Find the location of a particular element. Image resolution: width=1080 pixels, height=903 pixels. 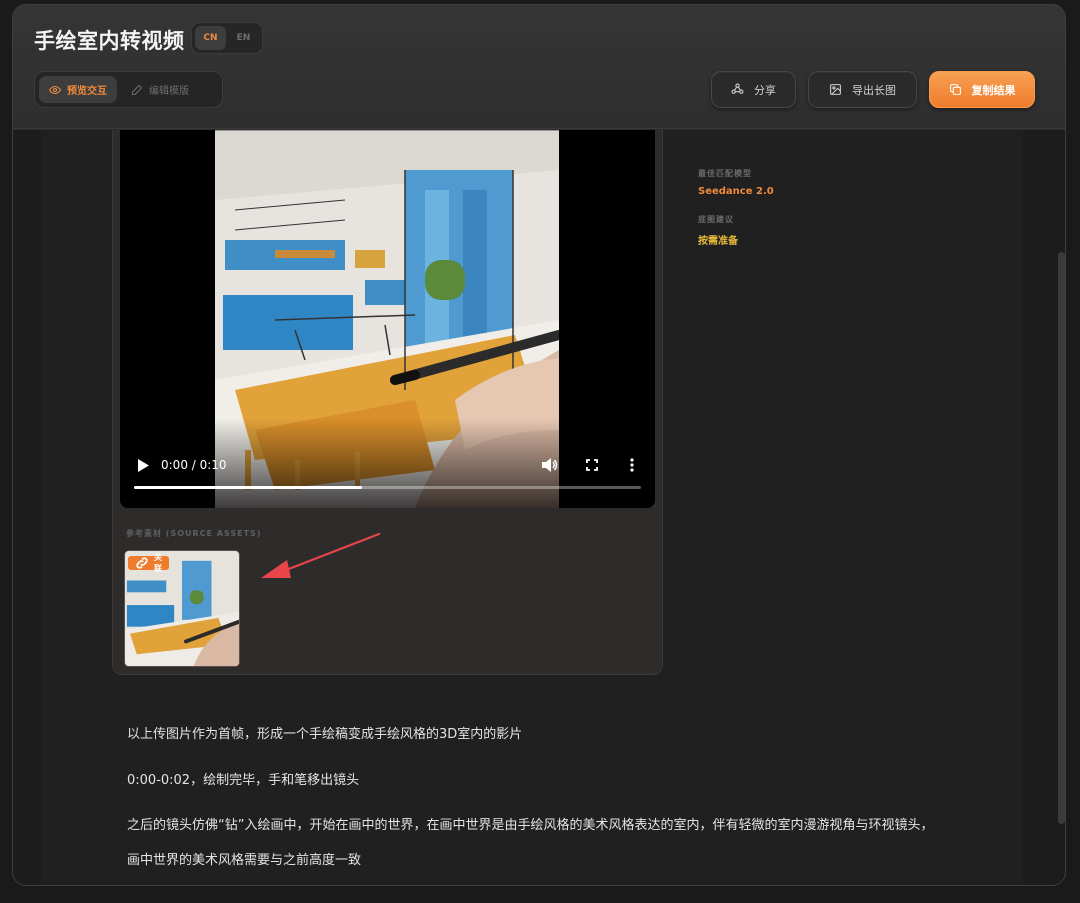

prompt-line: 画中世界的美术风格需要与之前高度一致 is located at coordinates (244, 860).